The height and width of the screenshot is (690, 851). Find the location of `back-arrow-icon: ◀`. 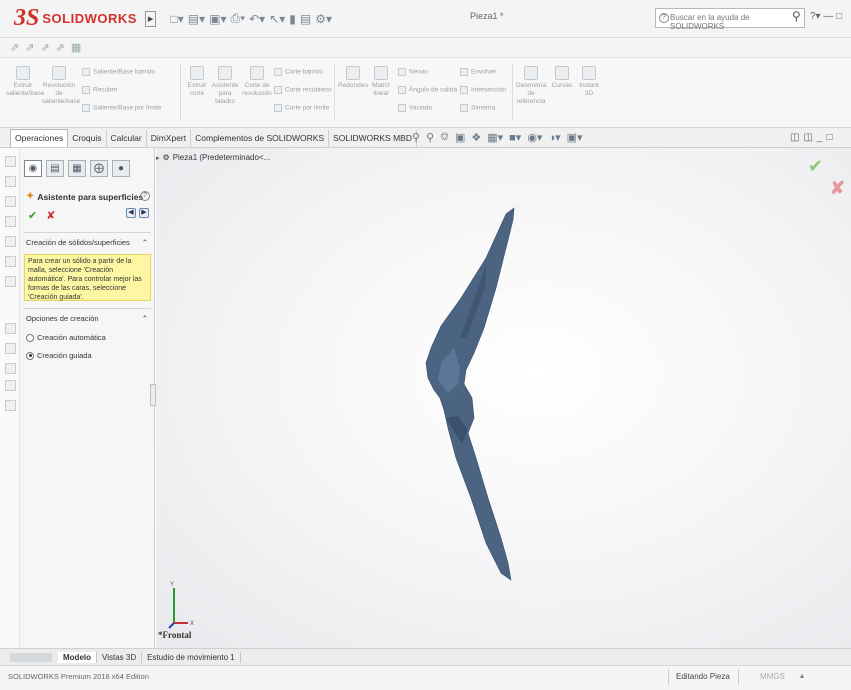

back-arrow-icon: ◀ is located at coordinates (131, 213).